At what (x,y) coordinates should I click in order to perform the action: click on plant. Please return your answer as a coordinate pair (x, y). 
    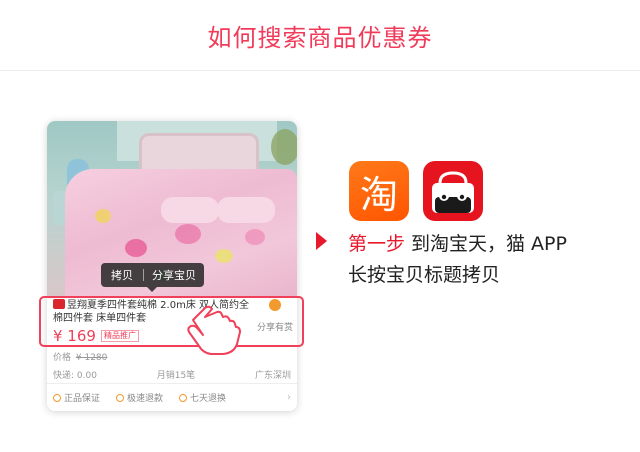
    Looking at the image, I should click on (284, 147).